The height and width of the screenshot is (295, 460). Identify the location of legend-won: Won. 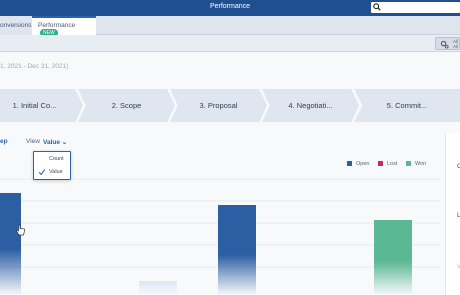
(416, 164).